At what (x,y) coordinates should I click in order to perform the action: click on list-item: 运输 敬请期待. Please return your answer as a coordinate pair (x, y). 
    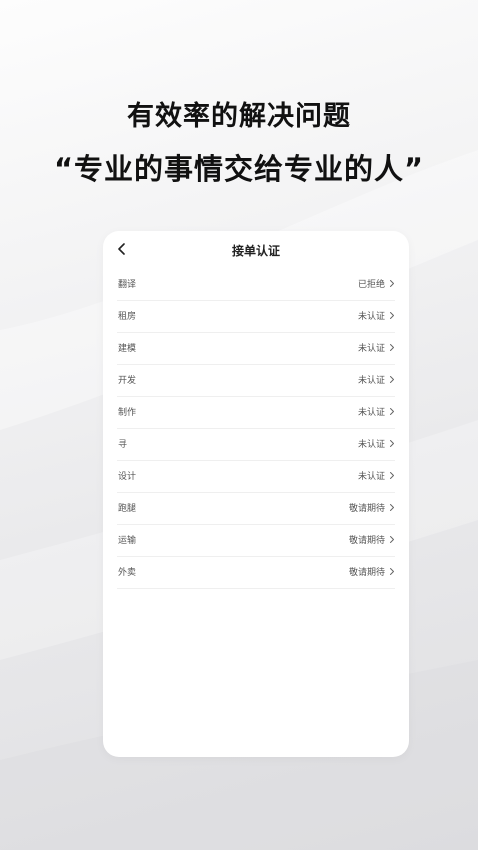
    Looking at the image, I should click on (256, 541).